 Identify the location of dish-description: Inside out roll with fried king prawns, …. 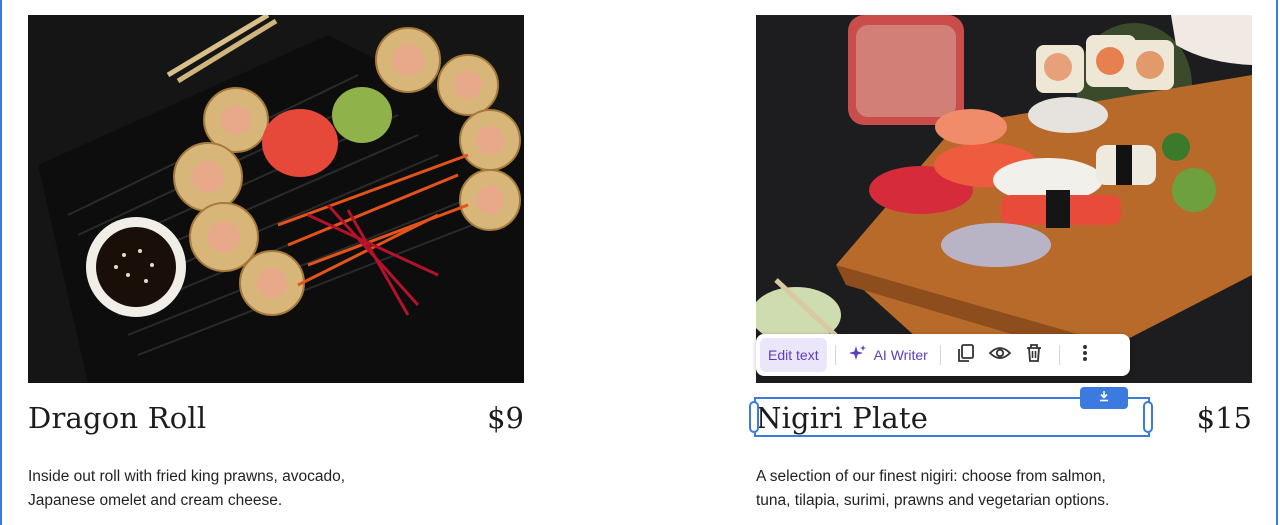
(218, 489).